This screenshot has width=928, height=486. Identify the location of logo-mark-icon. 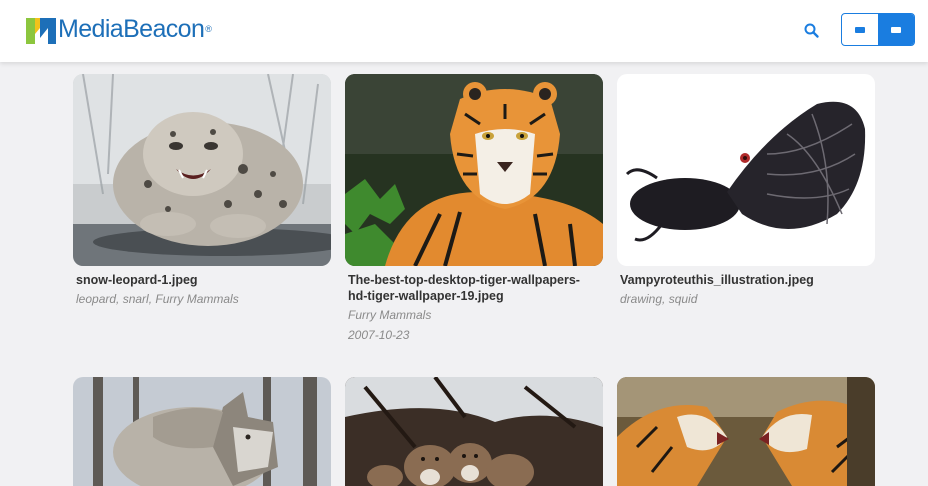
(41, 31).